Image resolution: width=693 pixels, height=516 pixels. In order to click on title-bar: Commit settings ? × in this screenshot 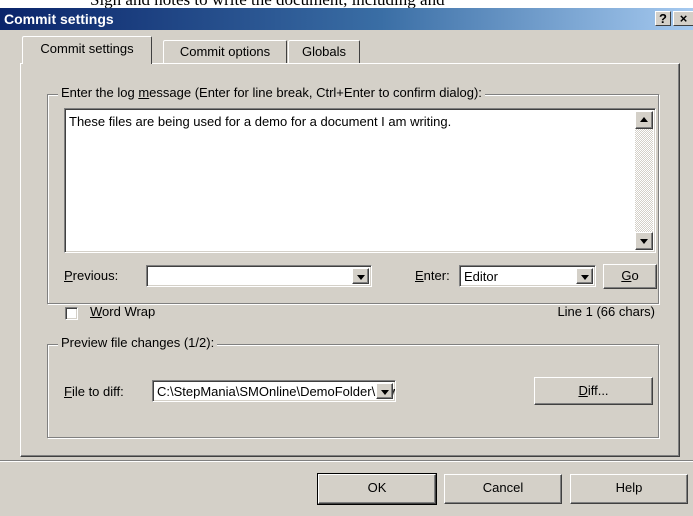, I will do `click(346, 19)`.